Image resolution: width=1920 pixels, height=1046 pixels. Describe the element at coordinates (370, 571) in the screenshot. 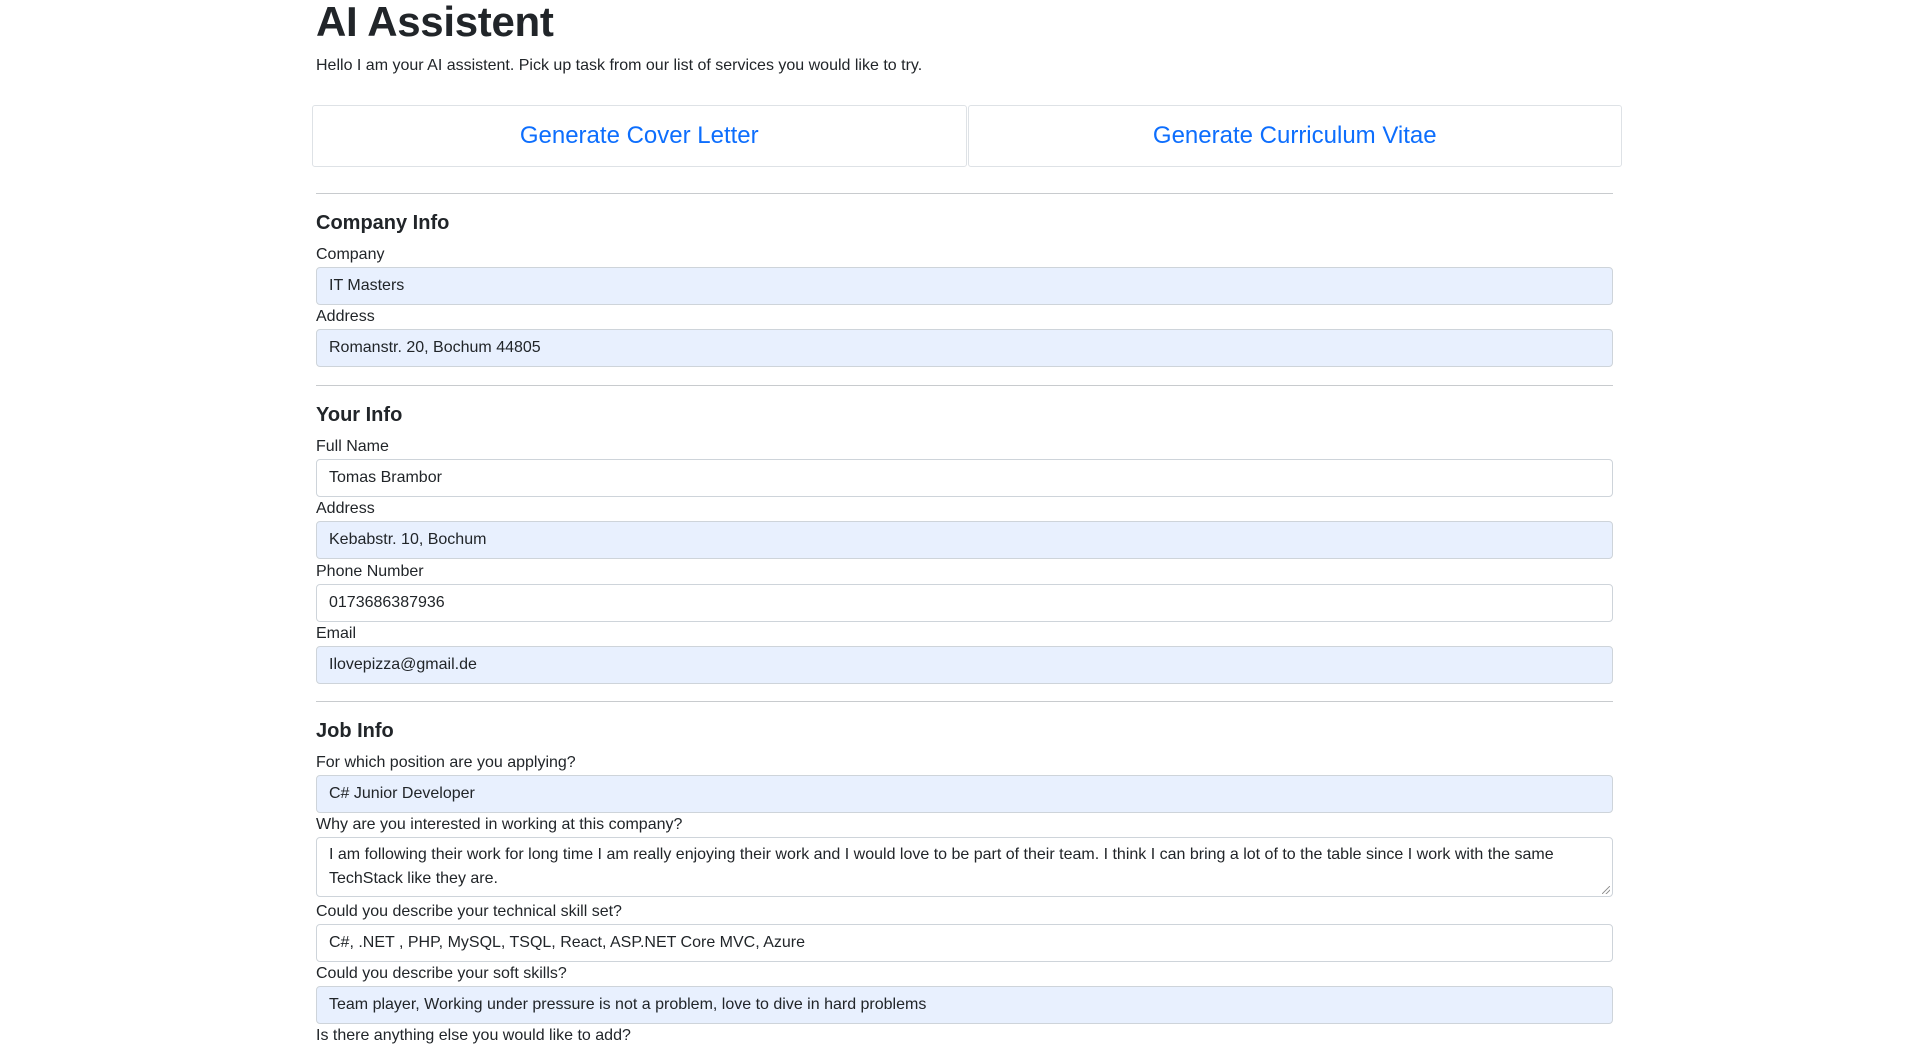

I see `phone-label: Phone Number` at that location.